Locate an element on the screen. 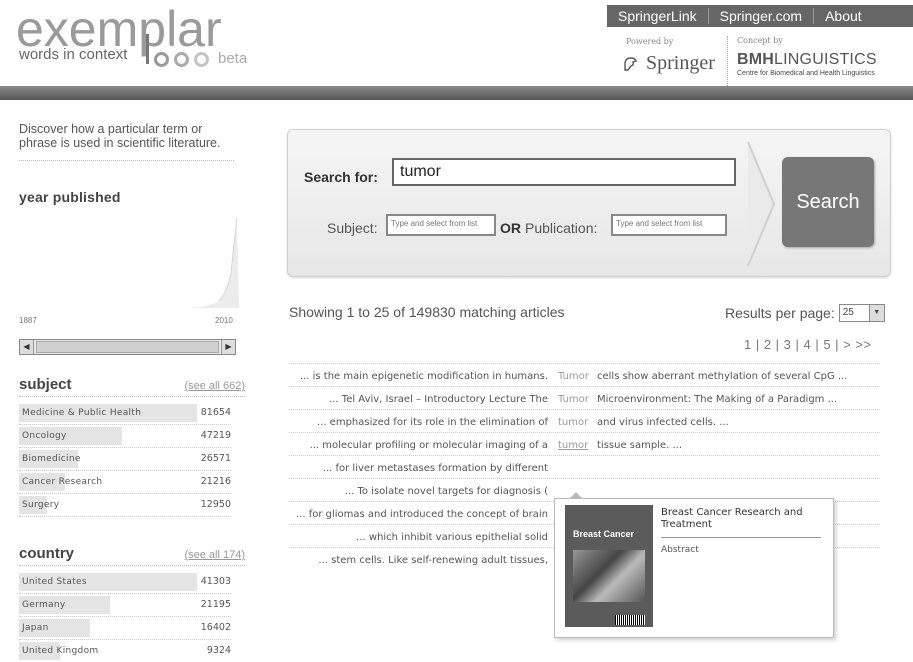  year-end: 2010 is located at coordinates (224, 320).